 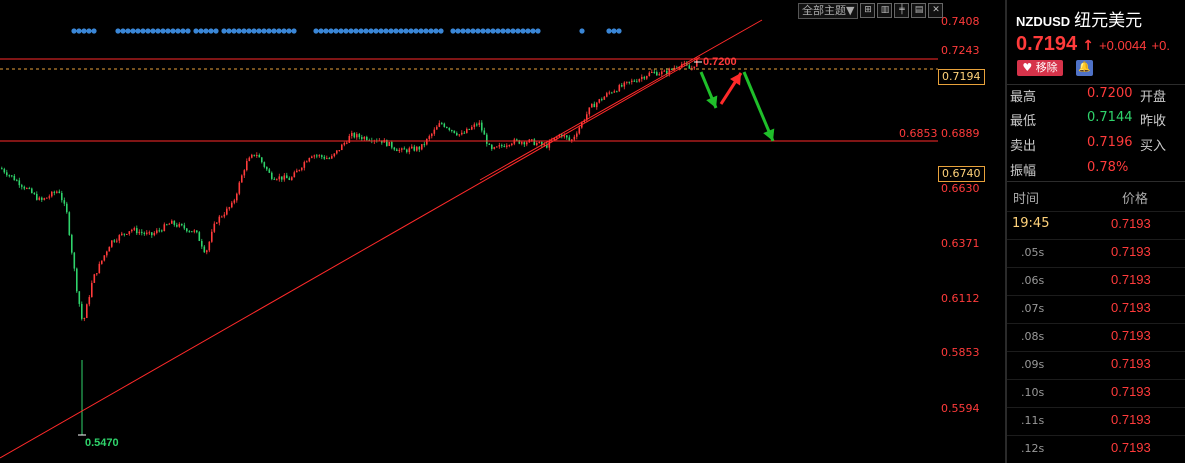 What do you see at coordinates (960, 21) in the screenshot?
I see `axis-tick-label: 0.7408` at bounding box center [960, 21].